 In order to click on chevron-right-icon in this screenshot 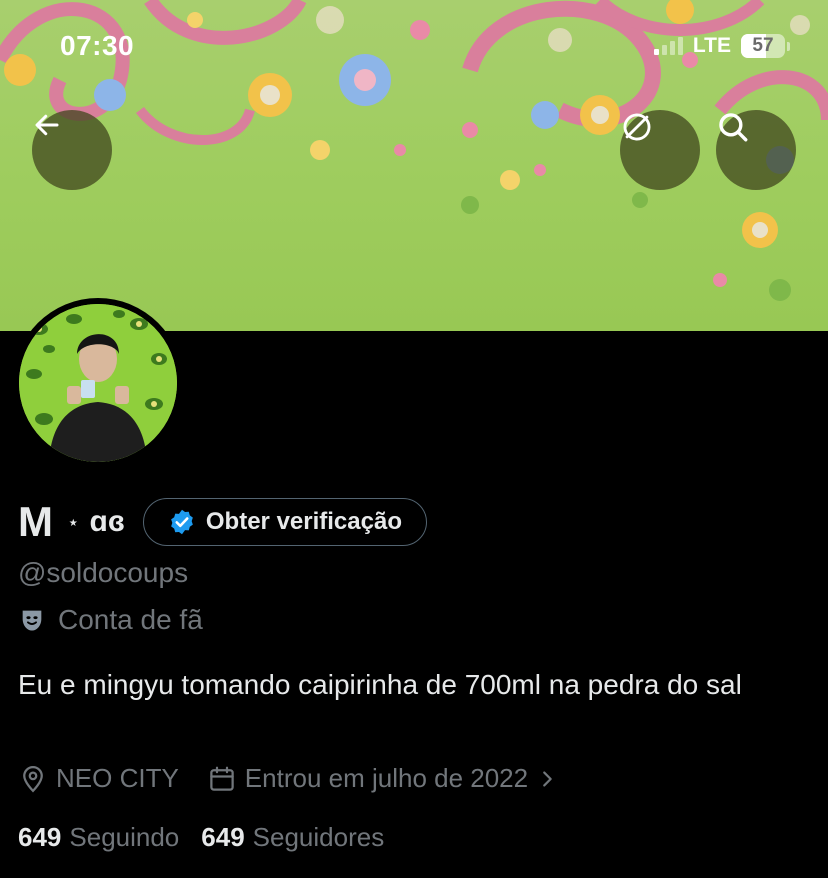, I will do `click(547, 778)`.